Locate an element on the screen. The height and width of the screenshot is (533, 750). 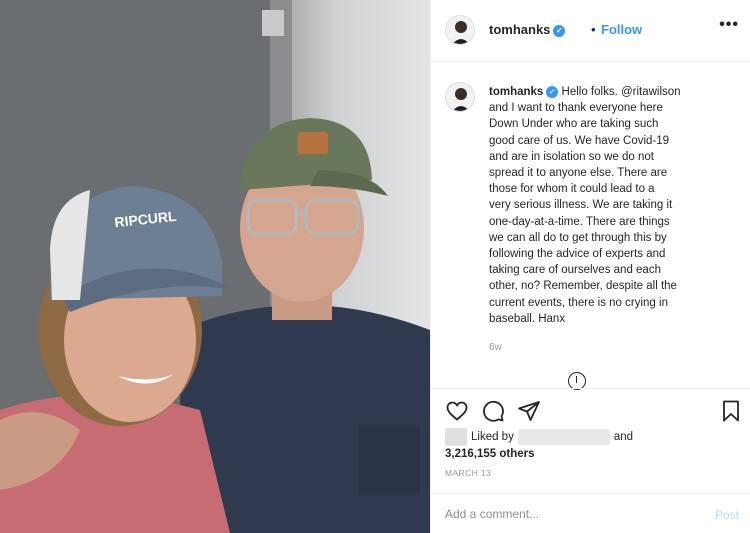
likes-others-count: 3,216,155 others is located at coordinates (490, 454).